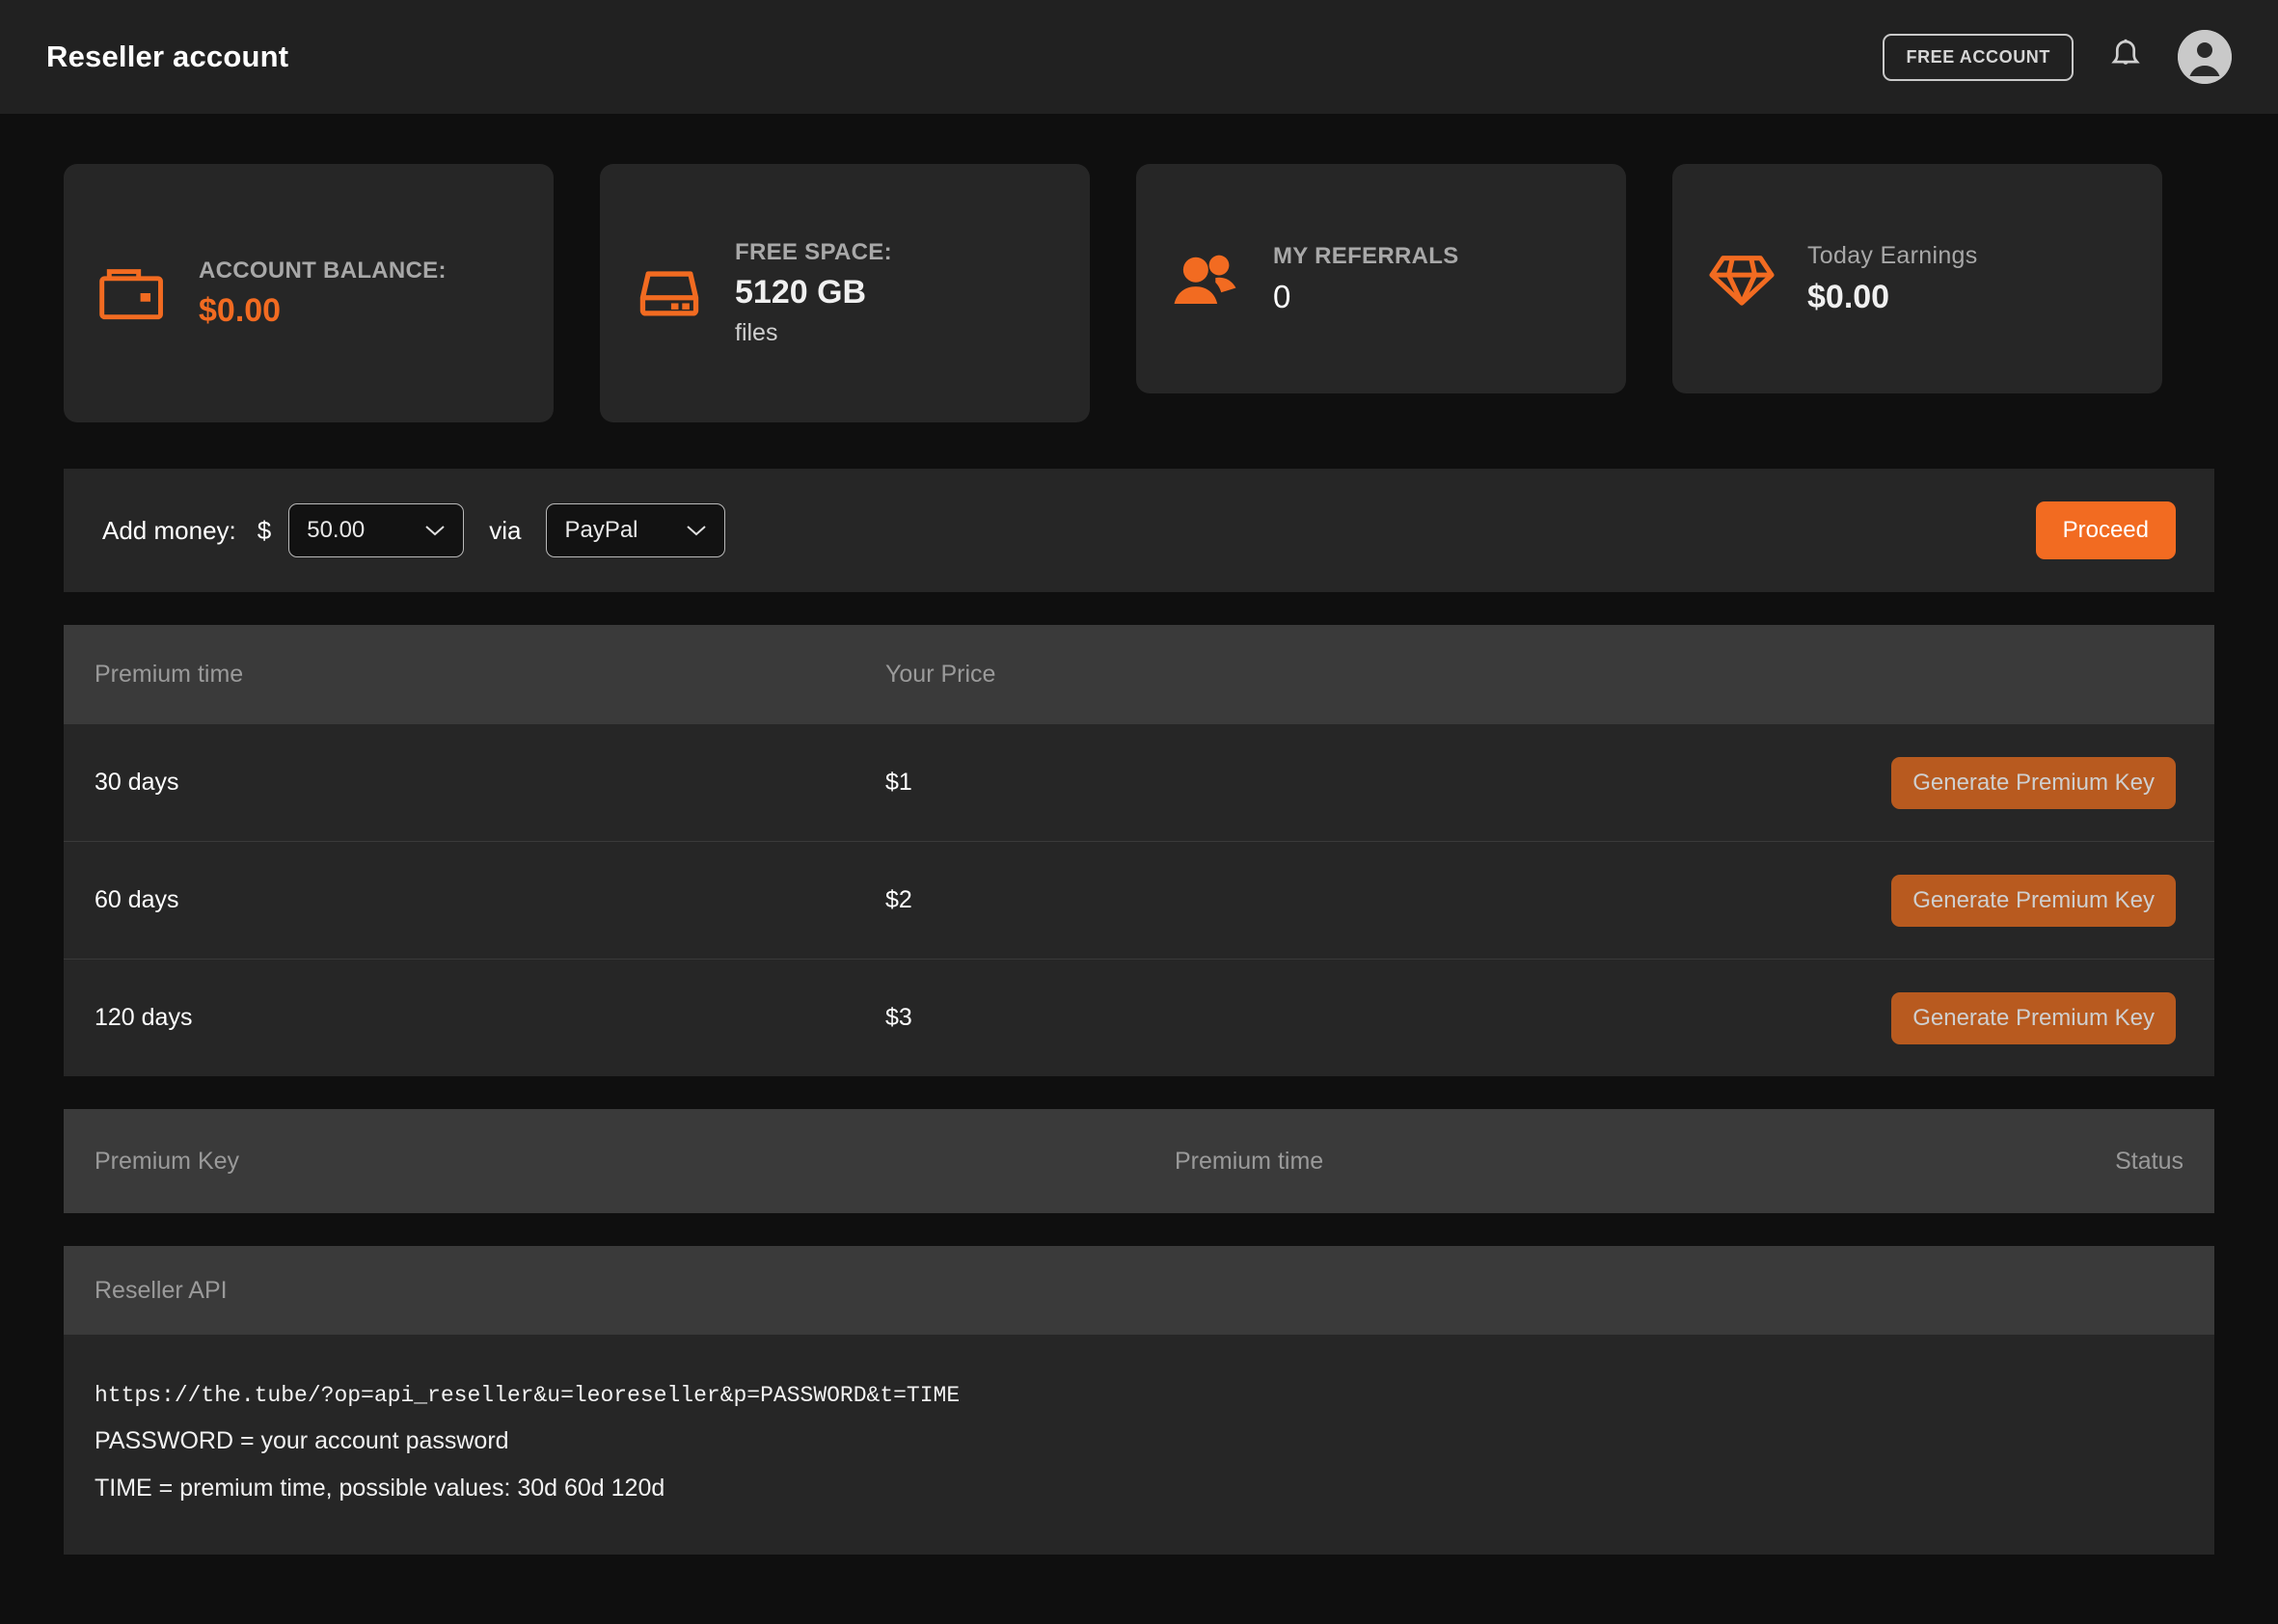  What do you see at coordinates (1282, 296) in the screenshot?
I see `stat-card-value: 0` at bounding box center [1282, 296].